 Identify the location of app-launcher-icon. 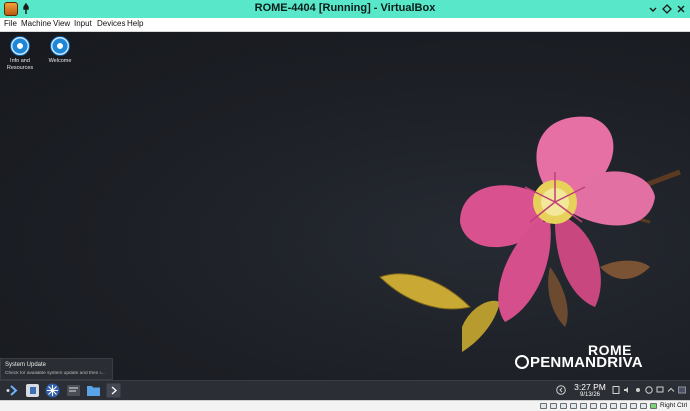
(11, 390).